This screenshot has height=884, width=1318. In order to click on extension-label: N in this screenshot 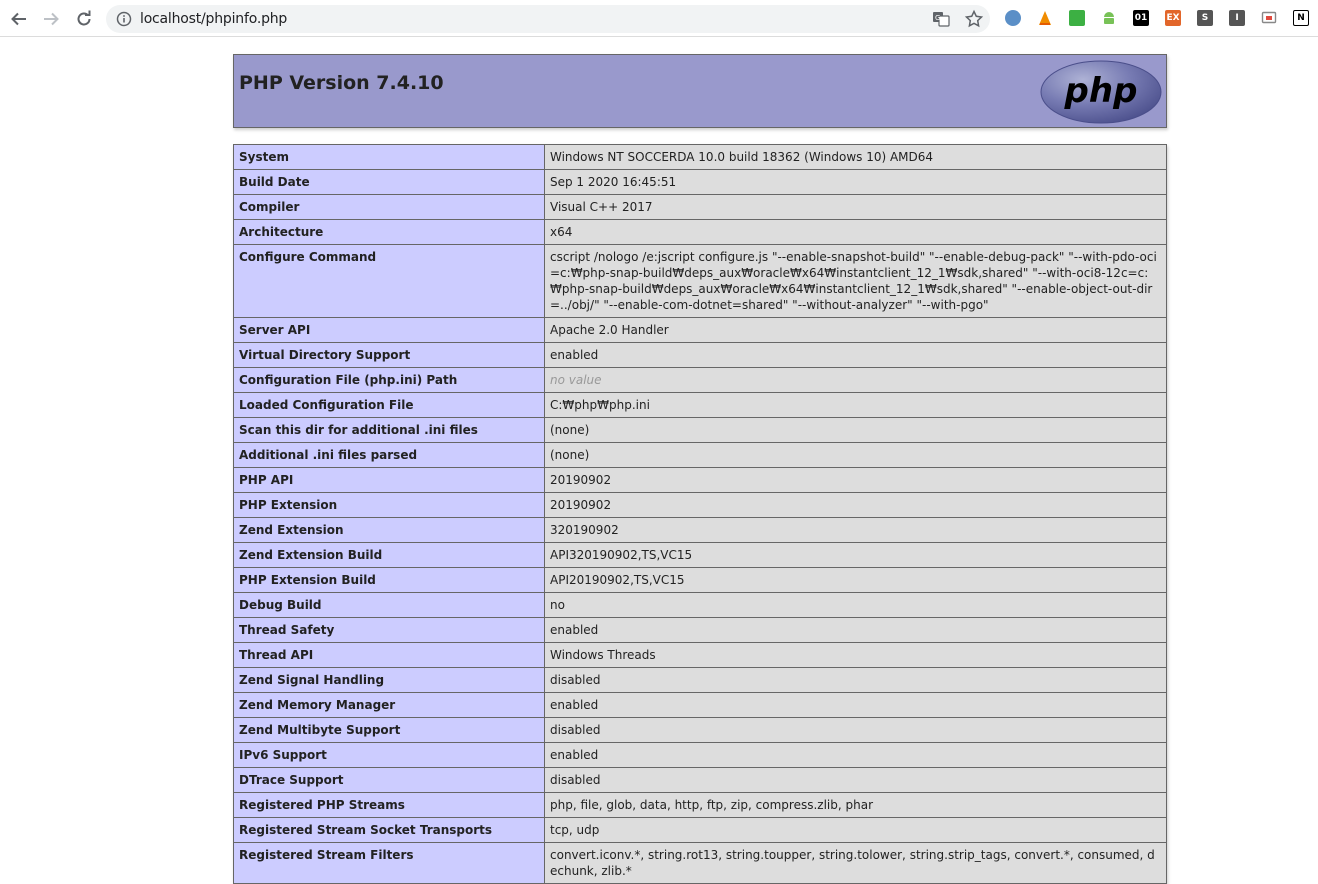, I will do `click(1301, 18)`.